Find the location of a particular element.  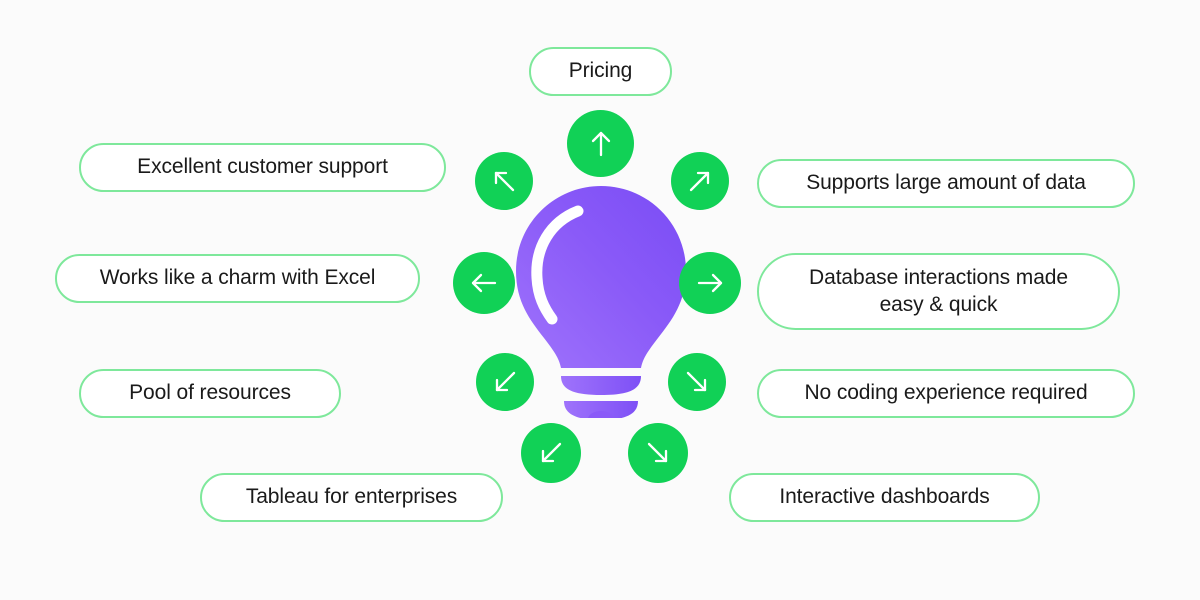

label-excellent-customer-support: Excellent customer support is located at coordinates (262, 167).